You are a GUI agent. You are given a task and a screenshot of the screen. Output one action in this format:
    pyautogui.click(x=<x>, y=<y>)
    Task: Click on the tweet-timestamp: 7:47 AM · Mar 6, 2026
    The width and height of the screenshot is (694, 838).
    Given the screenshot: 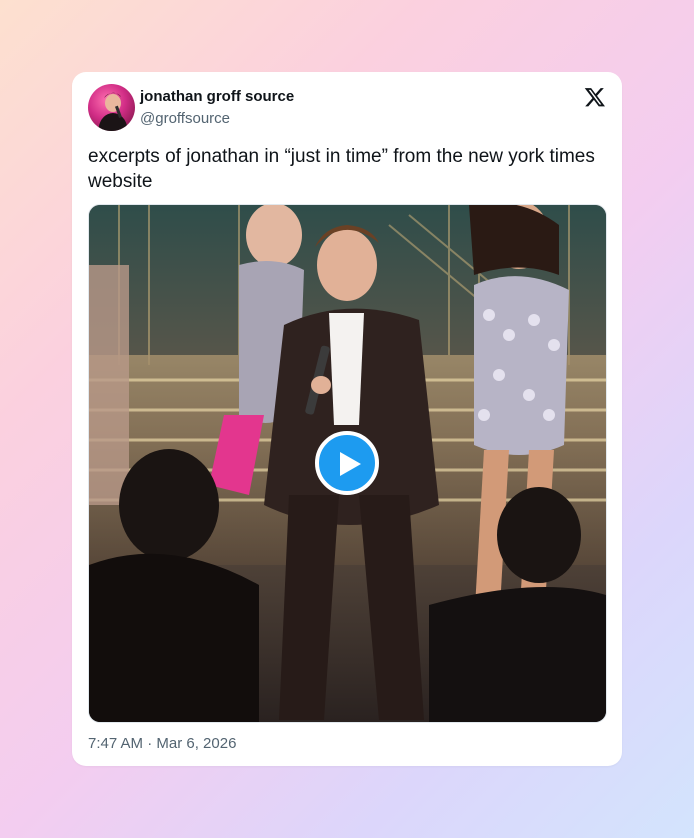 What is the action you would take?
    pyautogui.click(x=162, y=743)
    